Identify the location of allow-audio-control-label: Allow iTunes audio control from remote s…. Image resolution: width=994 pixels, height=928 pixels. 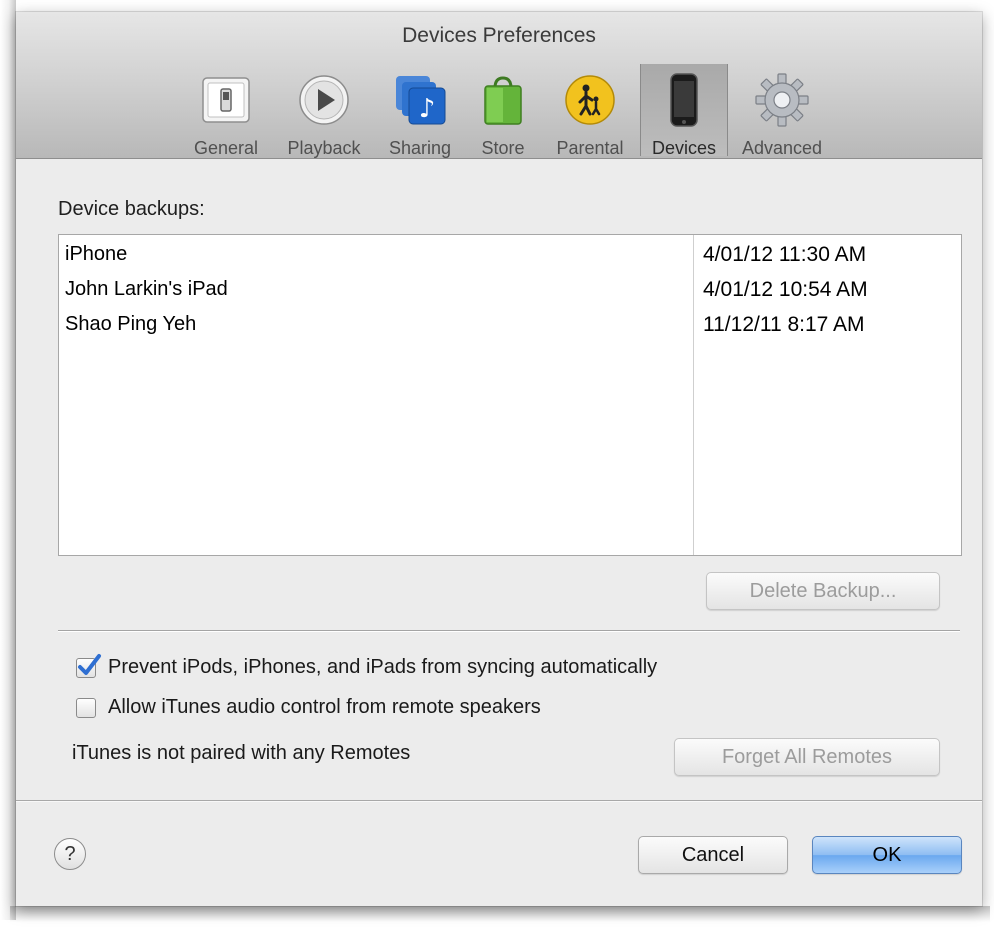
(324, 707).